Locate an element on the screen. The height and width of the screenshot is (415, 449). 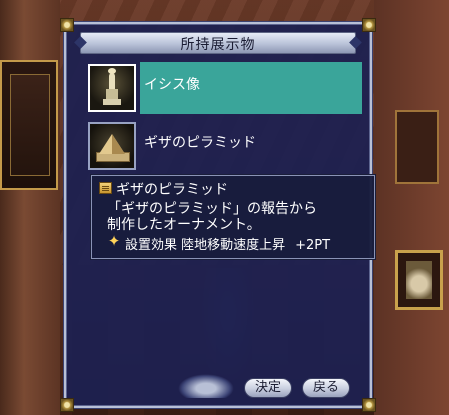
picture is located at coordinates (419, 280).